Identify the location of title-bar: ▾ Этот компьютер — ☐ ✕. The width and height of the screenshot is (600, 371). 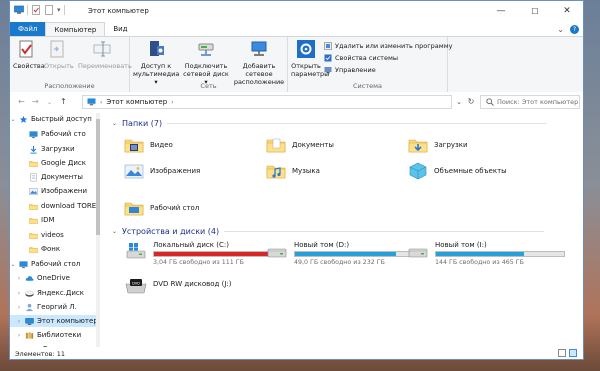
(296, 11).